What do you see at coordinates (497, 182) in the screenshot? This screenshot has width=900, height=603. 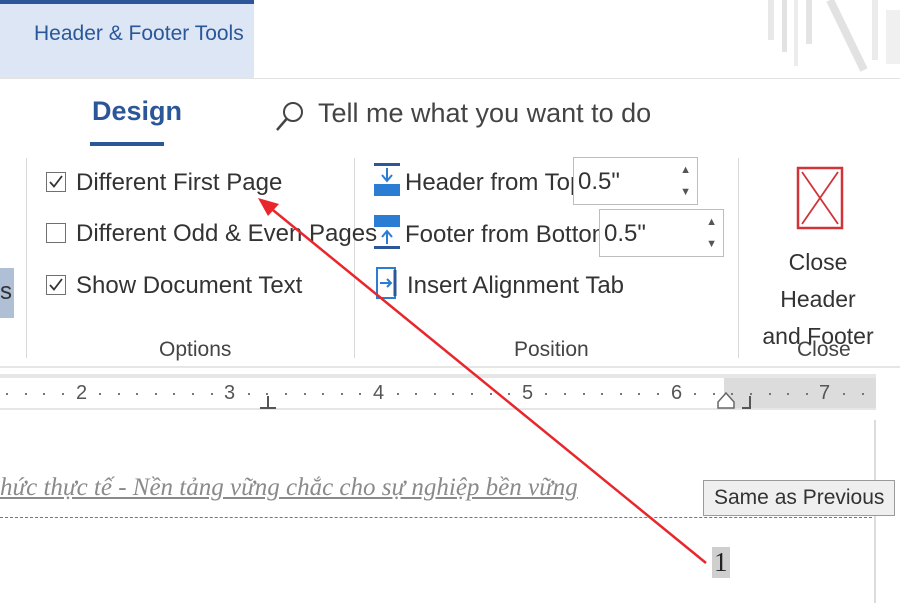 I see `label-header-from-top: Header from Top:` at bounding box center [497, 182].